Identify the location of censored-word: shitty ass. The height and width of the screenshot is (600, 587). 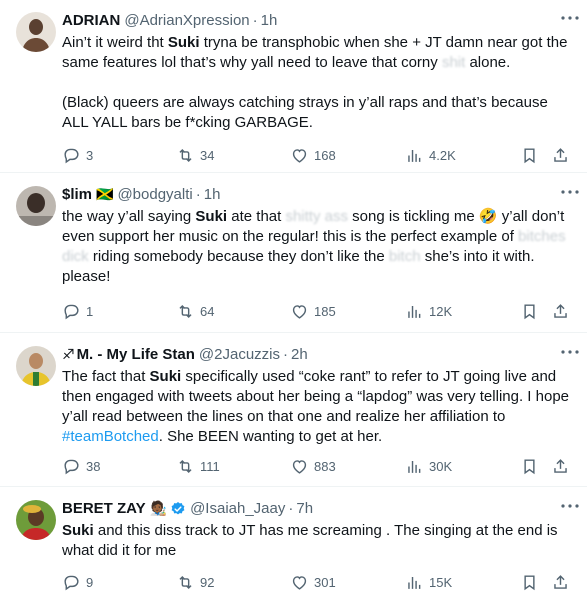
(316, 216).